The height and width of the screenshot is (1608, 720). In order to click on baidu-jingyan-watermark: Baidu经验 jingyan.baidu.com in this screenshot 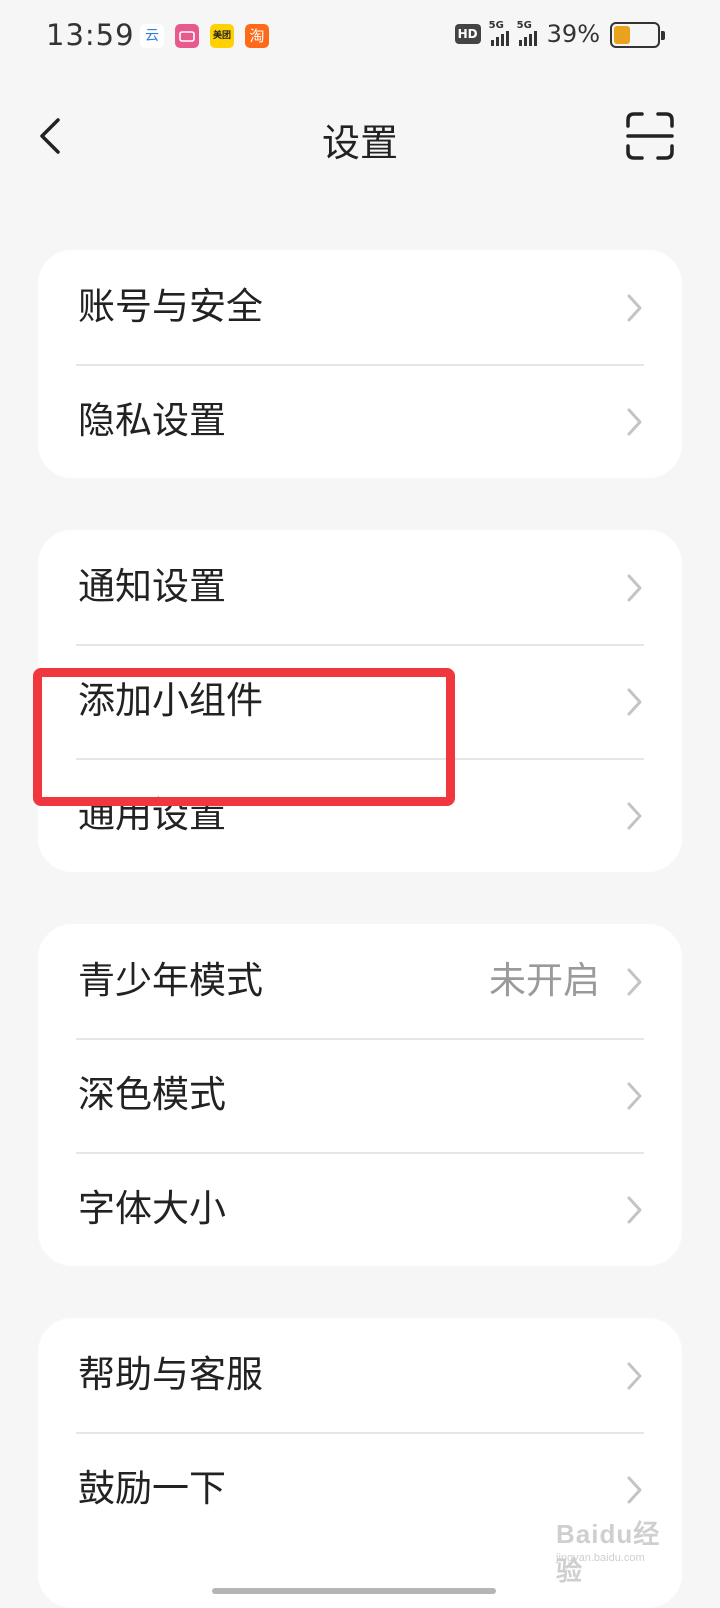, I will do `click(617, 1548)`.